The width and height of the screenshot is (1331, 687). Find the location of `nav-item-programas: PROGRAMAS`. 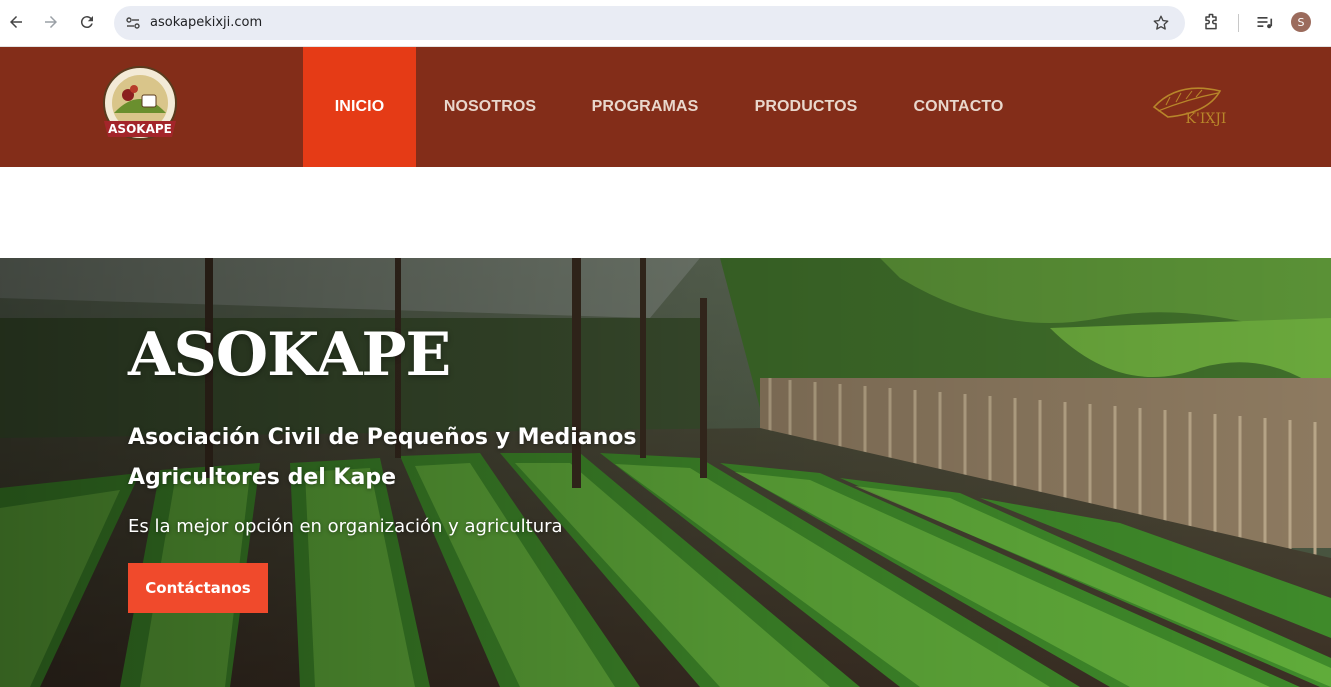

nav-item-programas: PROGRAMAS is located at coordinates (645, 107).